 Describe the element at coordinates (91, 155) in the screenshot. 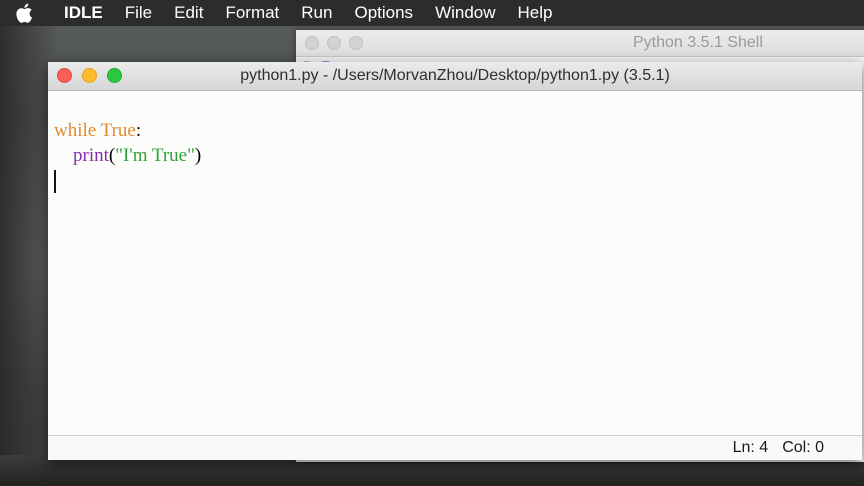

I see `builtin-print: print` at that location.